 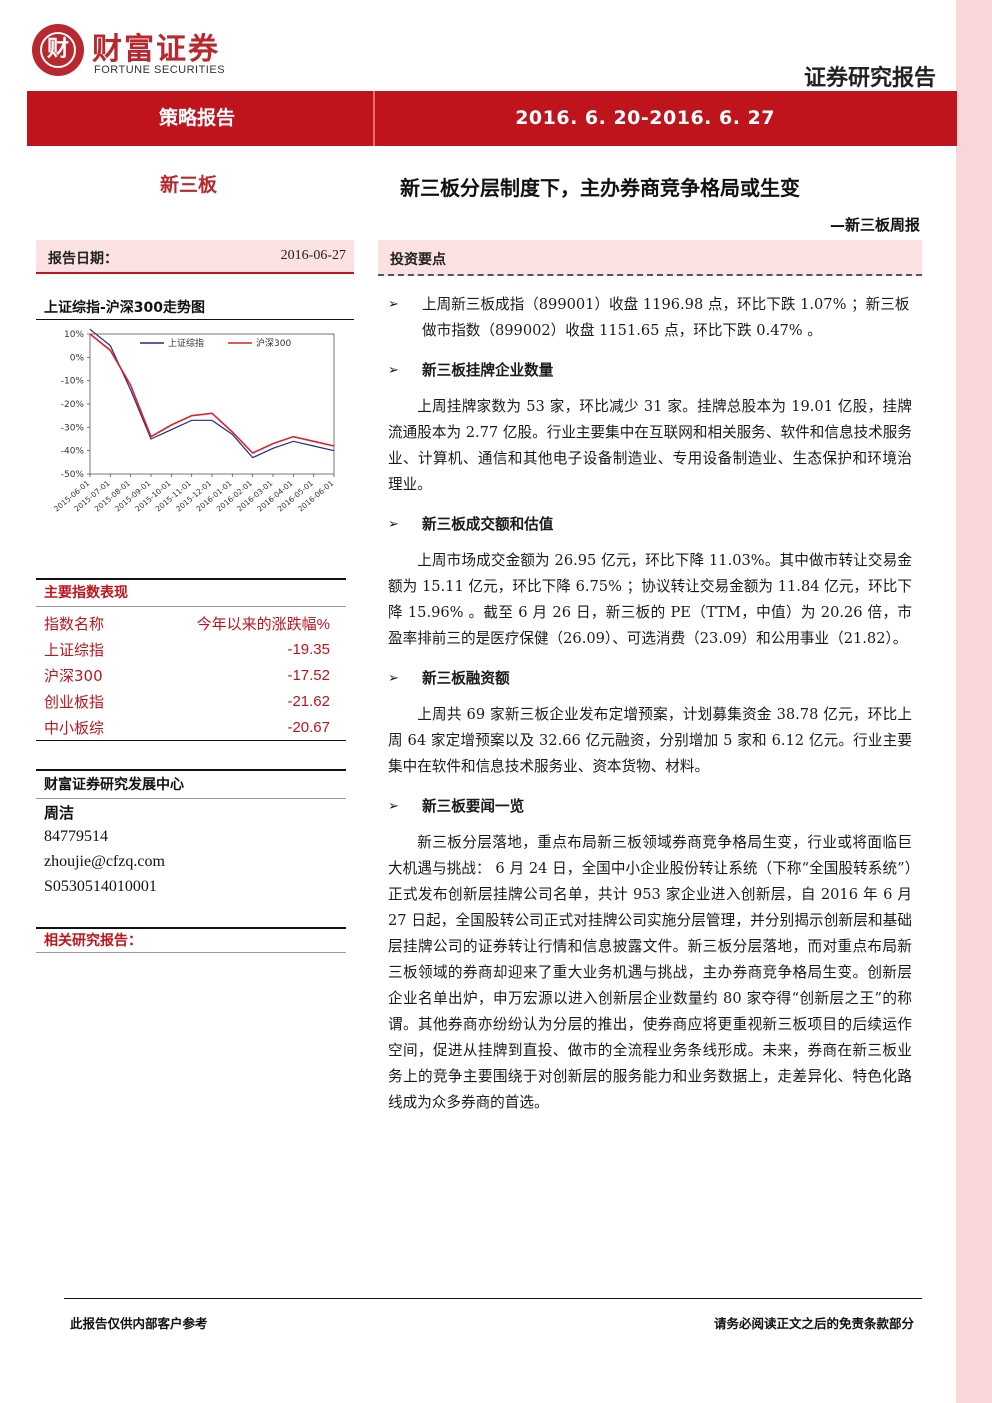 I want to click on y-tick-label: 10%, so click(x=74, y=335).